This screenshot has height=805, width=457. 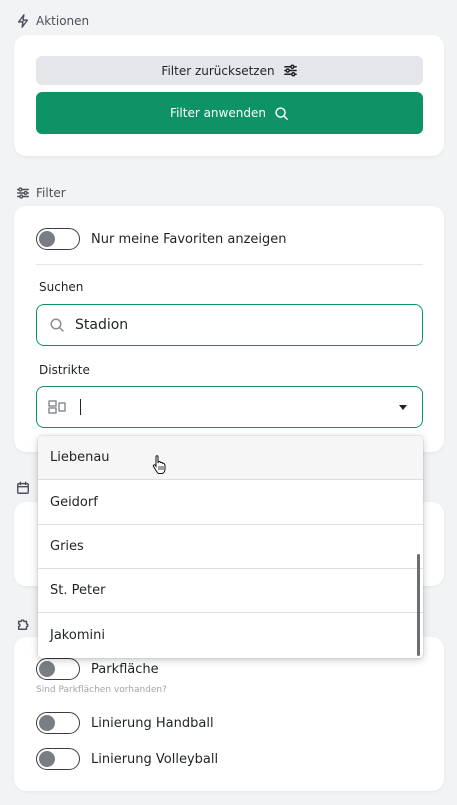 What do you see at coordinates (64, 370) in the screenshot?
I see `districts-label: Distrikte` at bounding box center [64, 370].